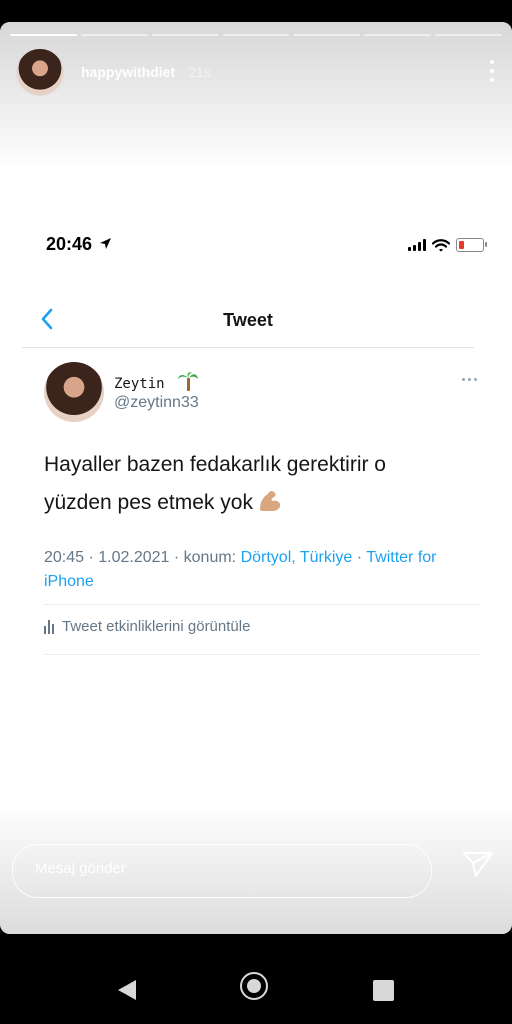 The width and height of the screenshot is (512, 1024). I want to click on android-home-icon, so click(254, 986).